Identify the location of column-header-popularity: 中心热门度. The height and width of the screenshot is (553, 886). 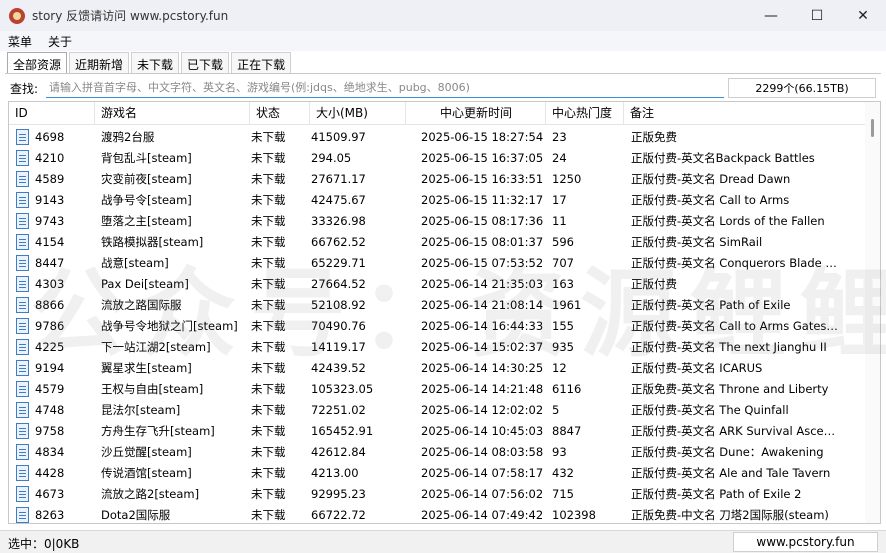
(585, 113).